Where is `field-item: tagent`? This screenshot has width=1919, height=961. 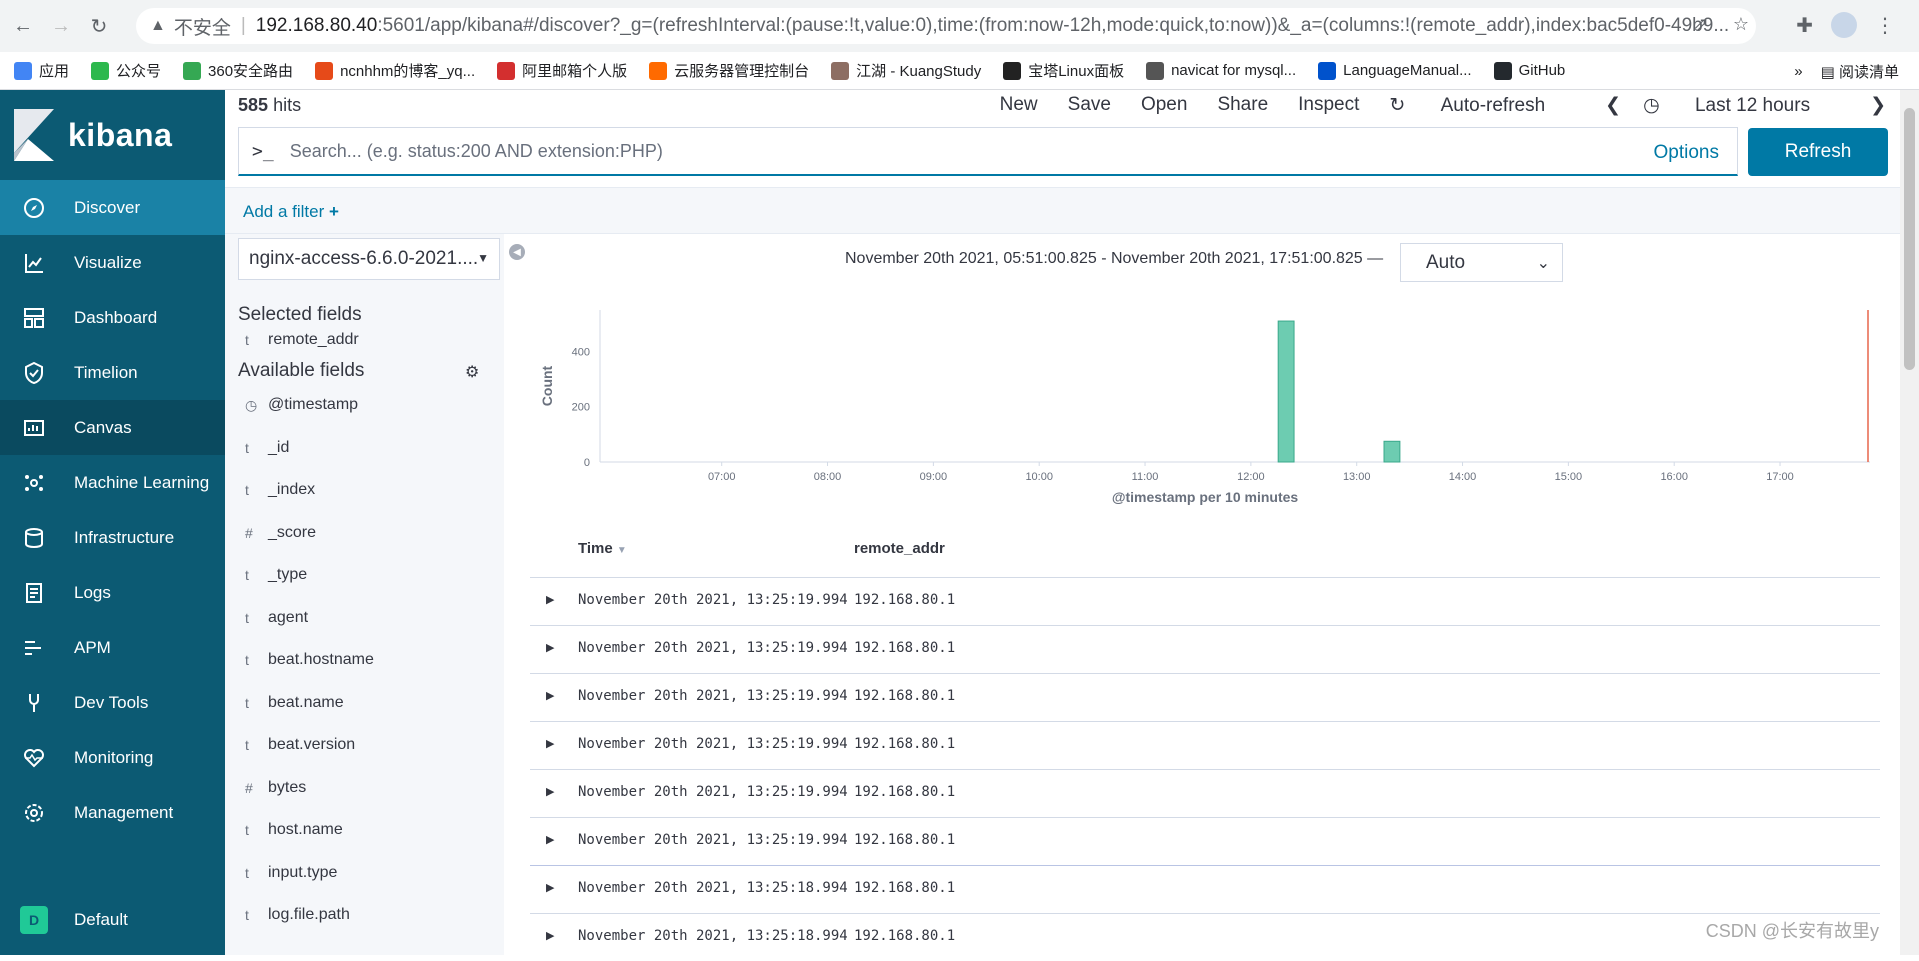
field-item: tagent is located at coordinates (273, 618).